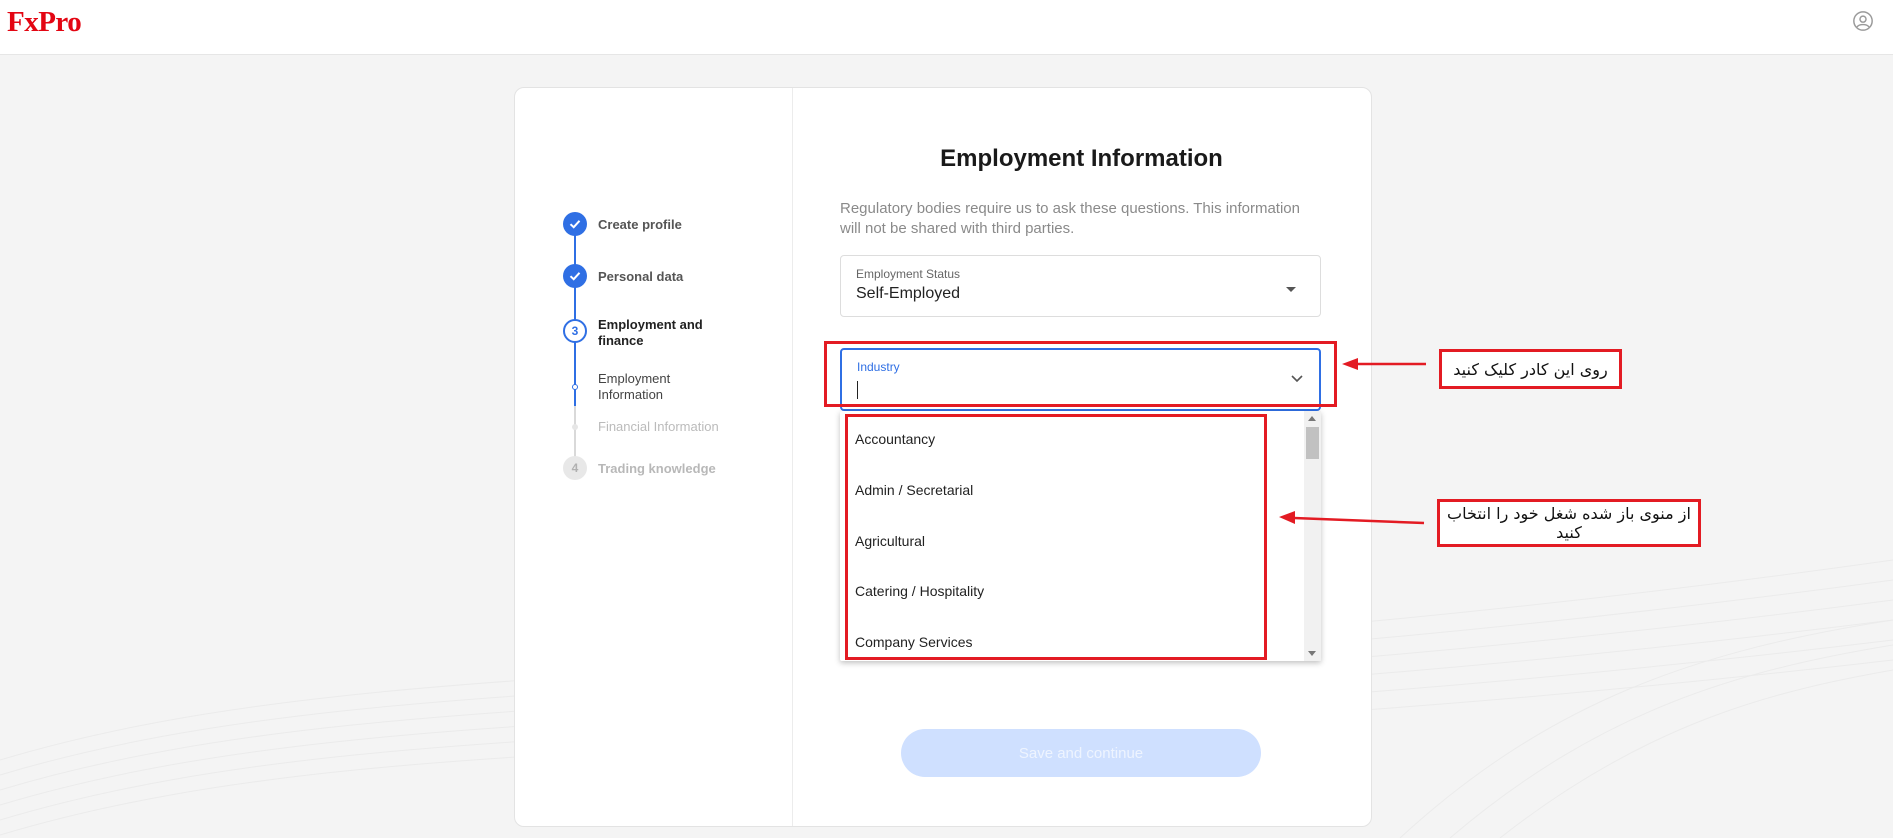  What do you see at coordinates (1080, 379) in the screenshot?
I see `industry-combobox: Industry` at bounding box center [1080, 379].